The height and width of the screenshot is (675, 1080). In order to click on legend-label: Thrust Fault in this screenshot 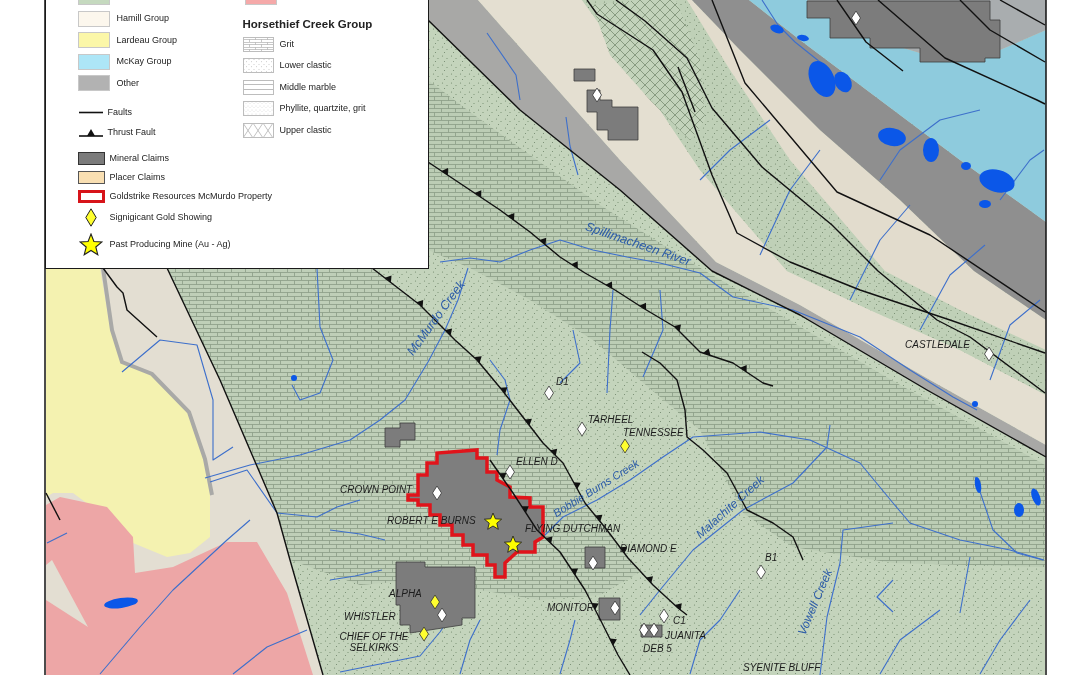, I will do `click(131, 132)`.